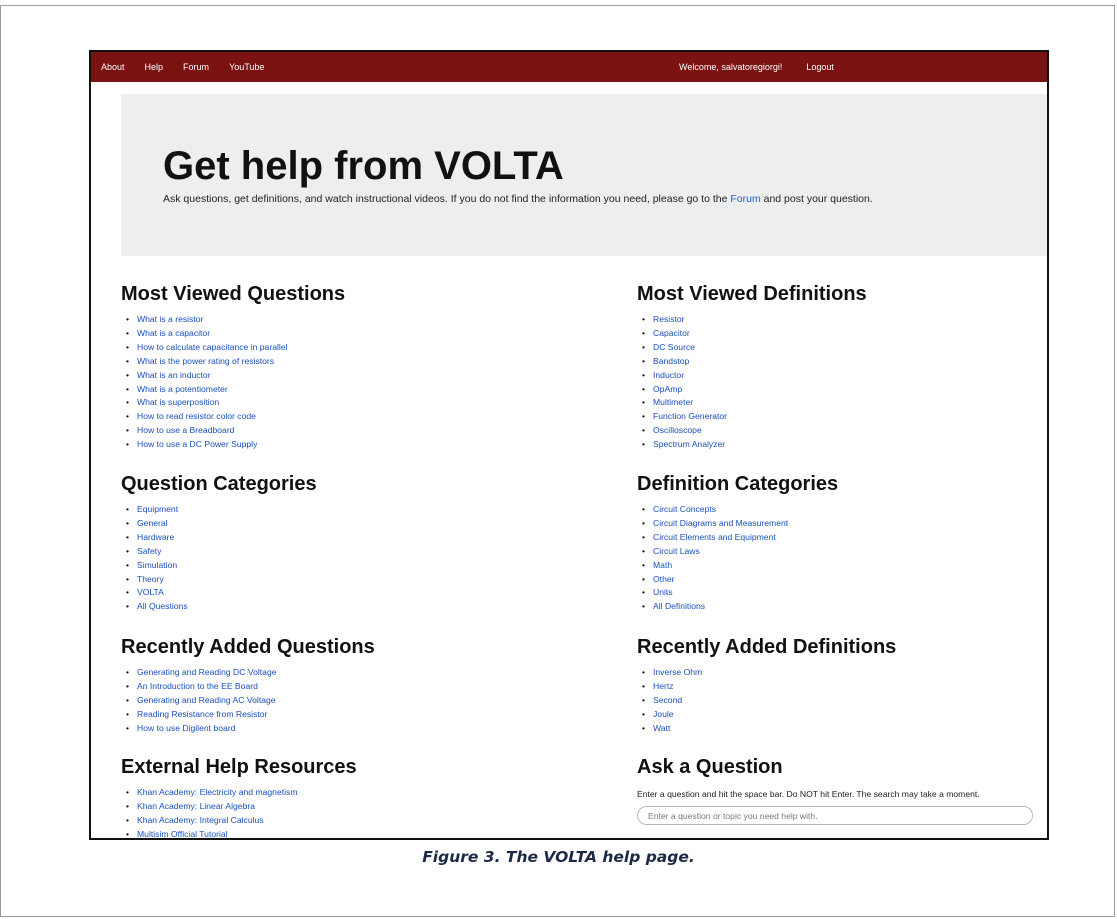  I want to click on list-item: Math, so click(740, 566).